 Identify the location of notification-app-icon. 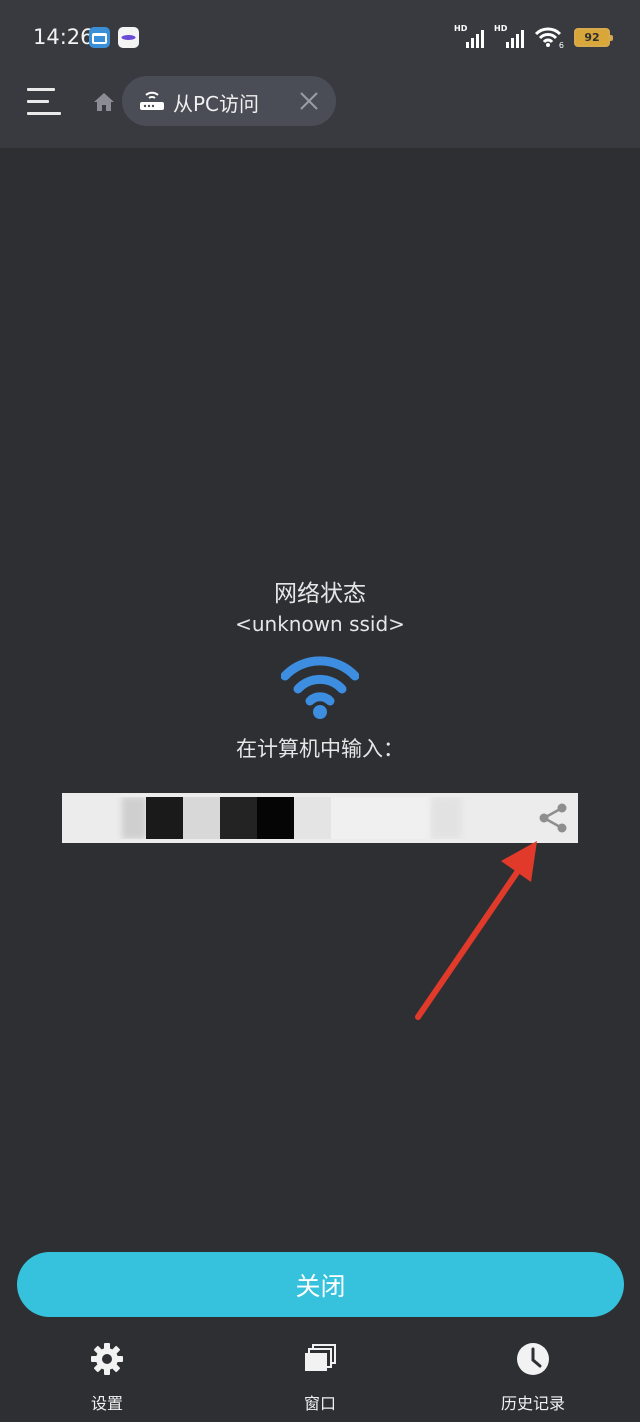
(128, 37).